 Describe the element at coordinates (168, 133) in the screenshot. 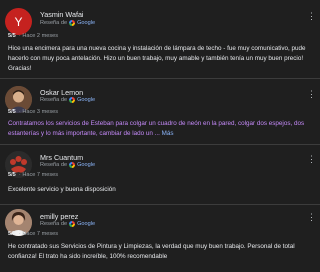

I see `more-link: Más` at that location.